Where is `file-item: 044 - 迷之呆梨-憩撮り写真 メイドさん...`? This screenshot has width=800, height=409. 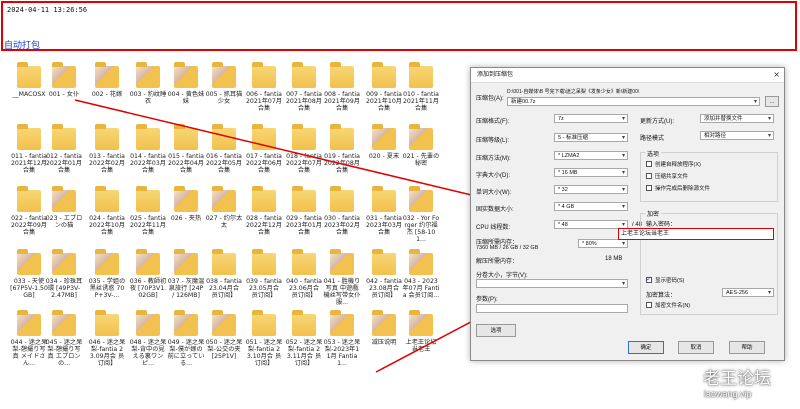 file-item: 044 - 迷之呆梨-憩撮り写真 メイドさん... is located at coordinates (29, 337).